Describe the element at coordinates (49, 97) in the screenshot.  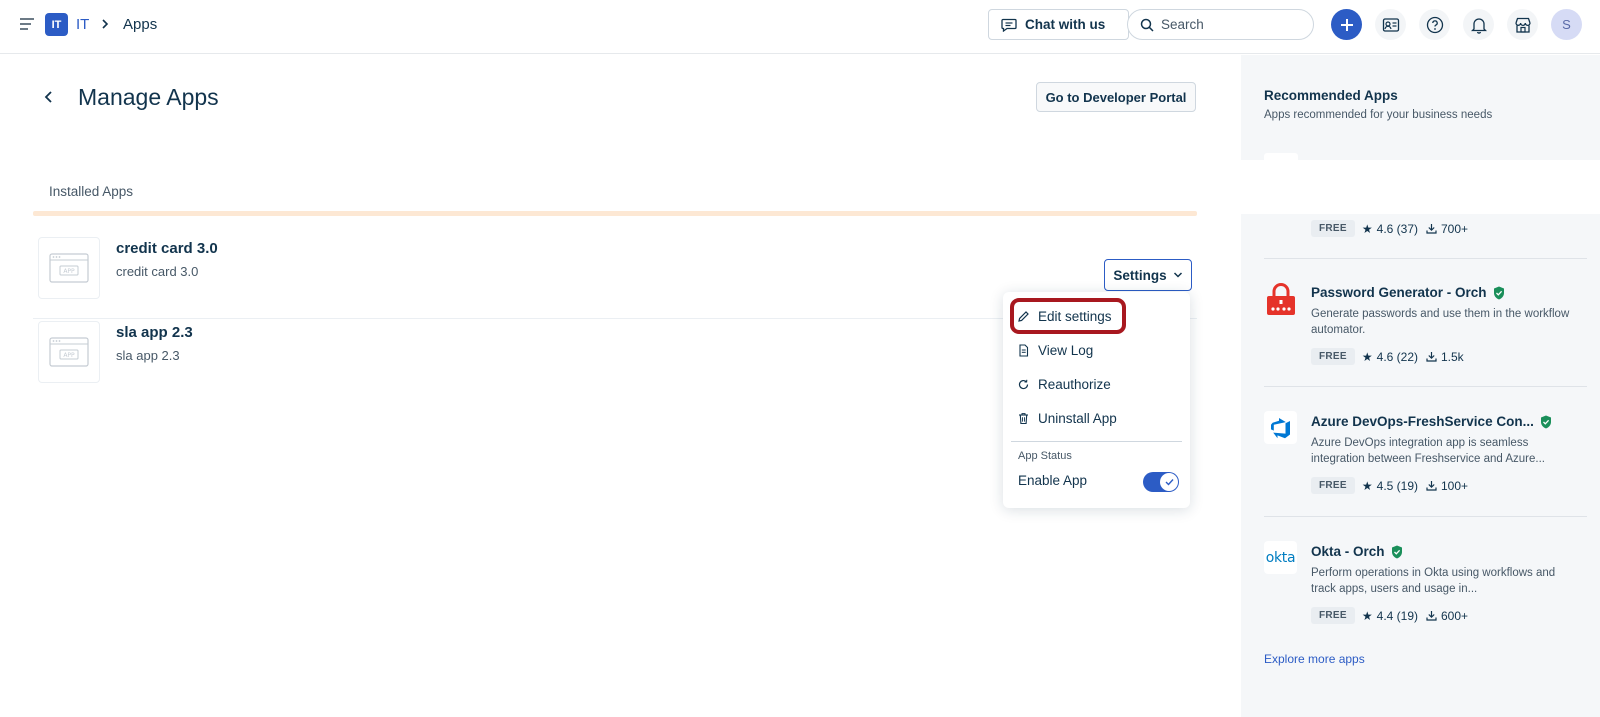
I see `back-arrow-icon` at that location.